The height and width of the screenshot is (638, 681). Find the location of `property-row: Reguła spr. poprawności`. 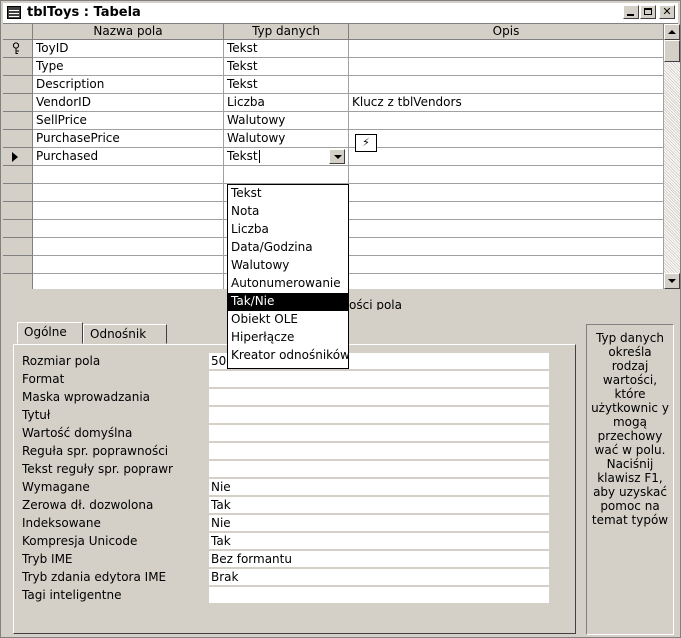

property-row: Reguła spr. poprawności is located at coordinates (286, 452).